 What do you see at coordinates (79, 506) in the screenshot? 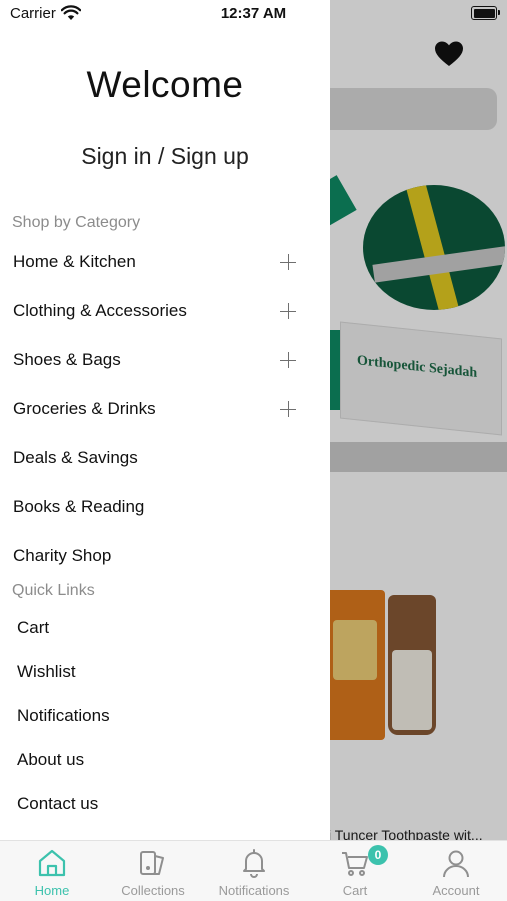
I see `category-label: Books & Reading` at bounding box center [79, 506].